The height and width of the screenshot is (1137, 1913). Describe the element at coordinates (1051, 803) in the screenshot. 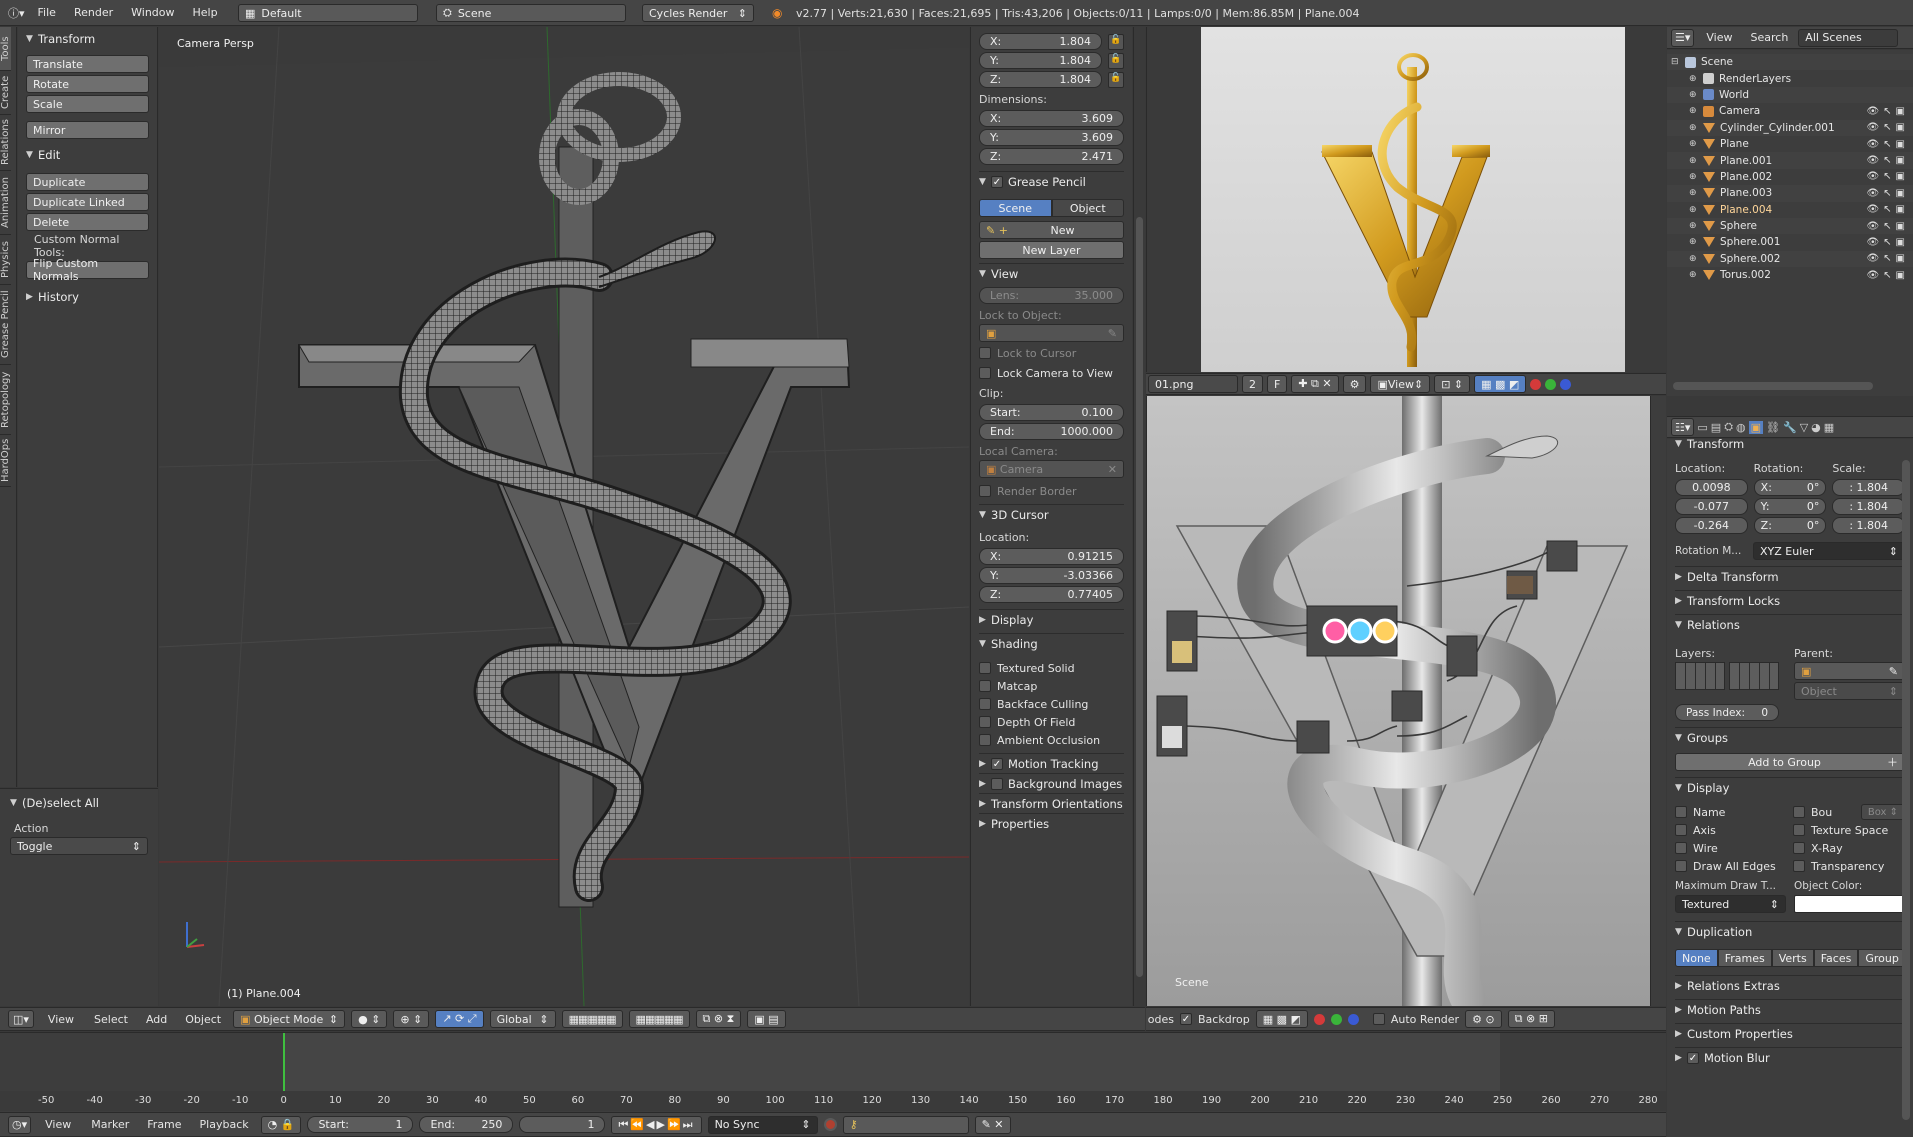

I see `section-transform-orientations: ▶ Transform Orientations` at that location.